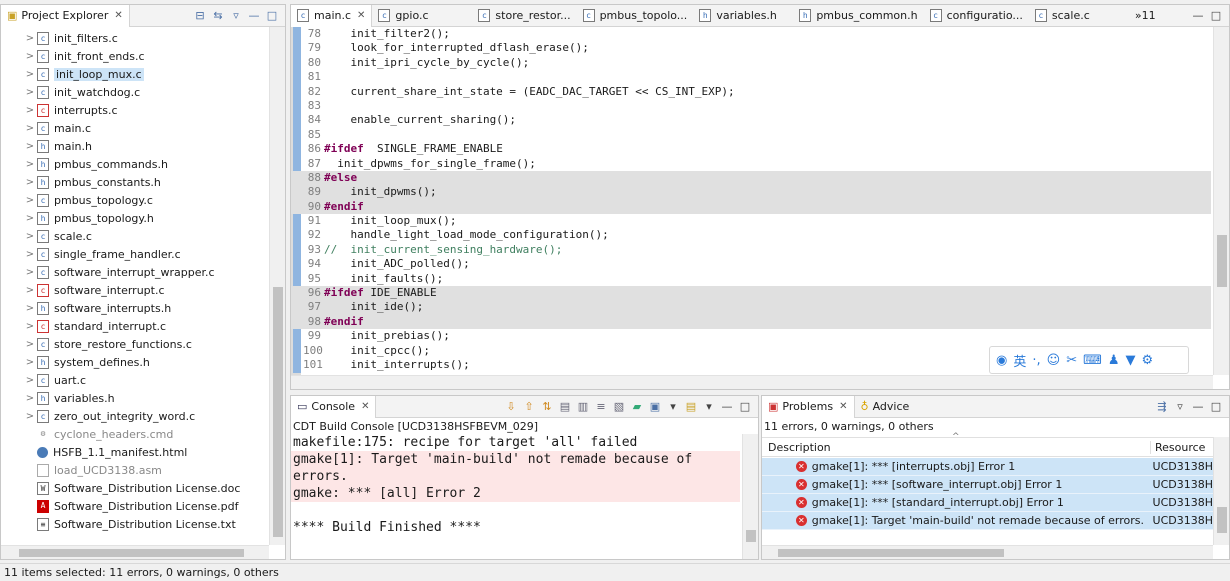 This screenshot has height=581, width=1230. What do you see at coordinates (145, 398) in the screenshot?
I see `tree-item: > h variables.h` at bounding box center [145, 398].